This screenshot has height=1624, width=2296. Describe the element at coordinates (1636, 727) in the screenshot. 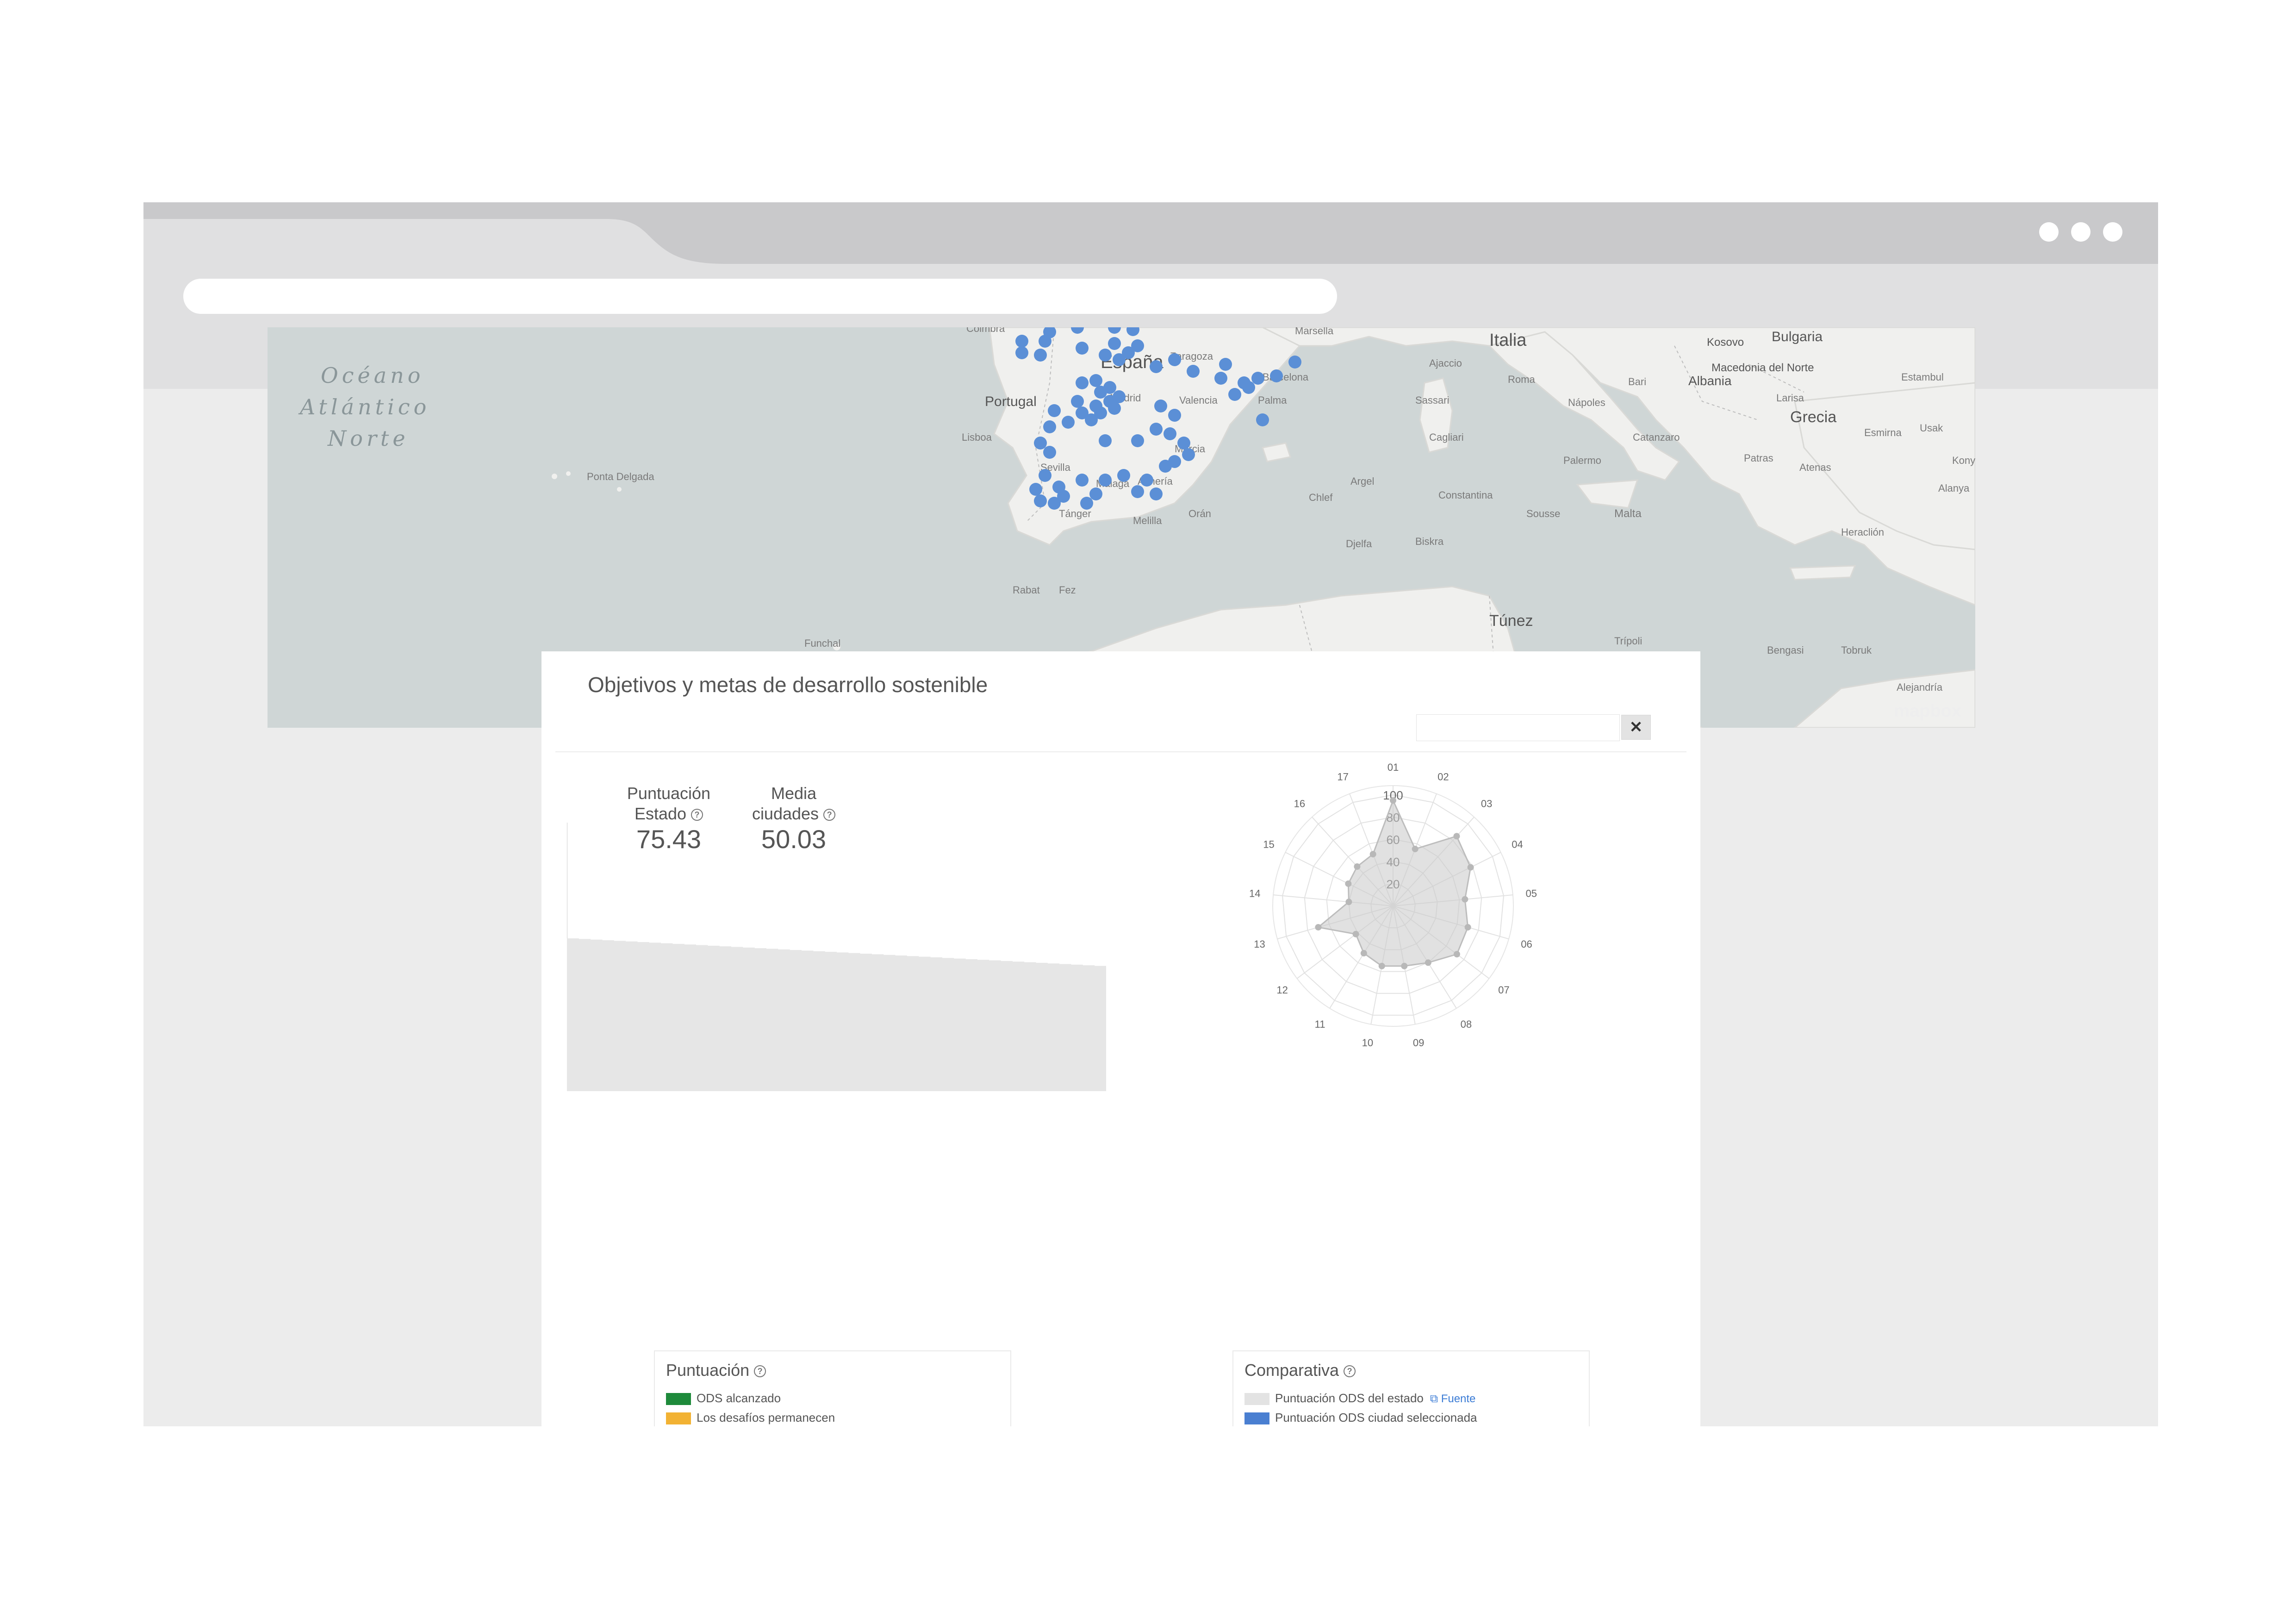

I see `clear-button: ✕` at that location.